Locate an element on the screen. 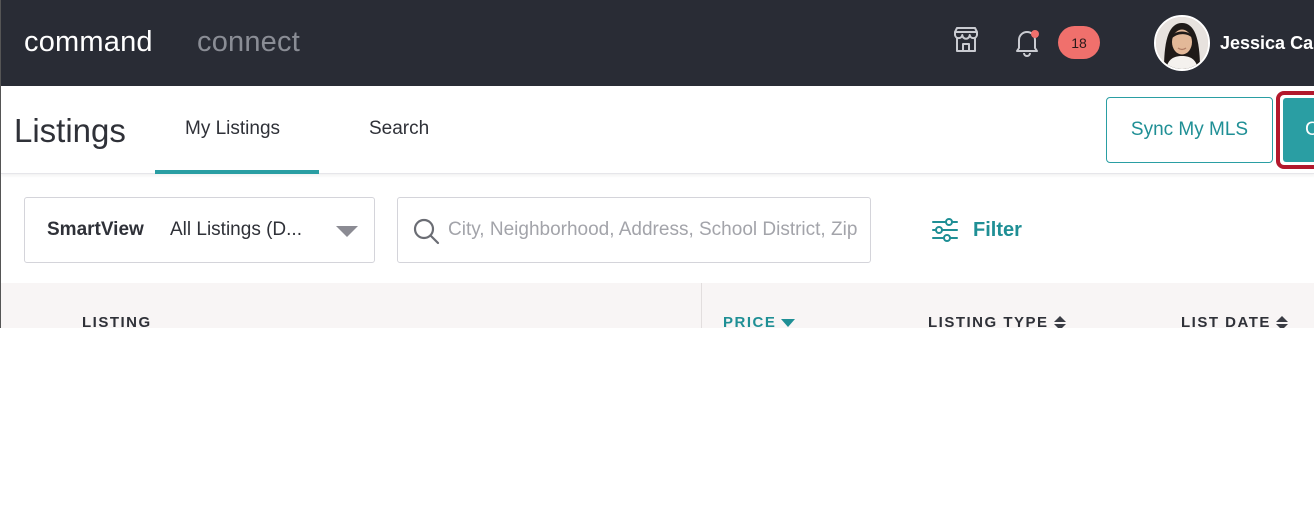 This screenshot has height=513, width=1314. page-title: Listings is located at coordinates (70, 130).